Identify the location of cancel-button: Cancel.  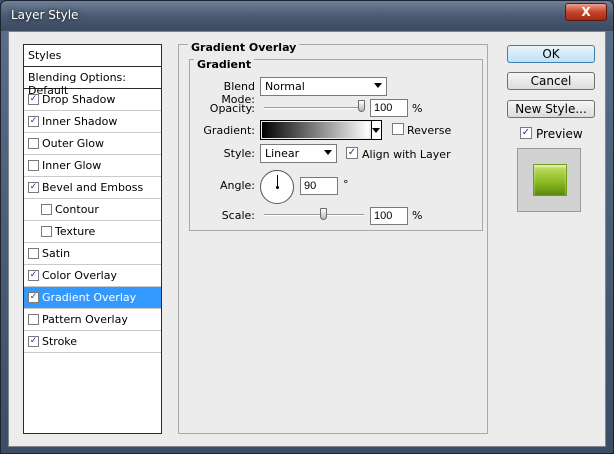
(551, 81).